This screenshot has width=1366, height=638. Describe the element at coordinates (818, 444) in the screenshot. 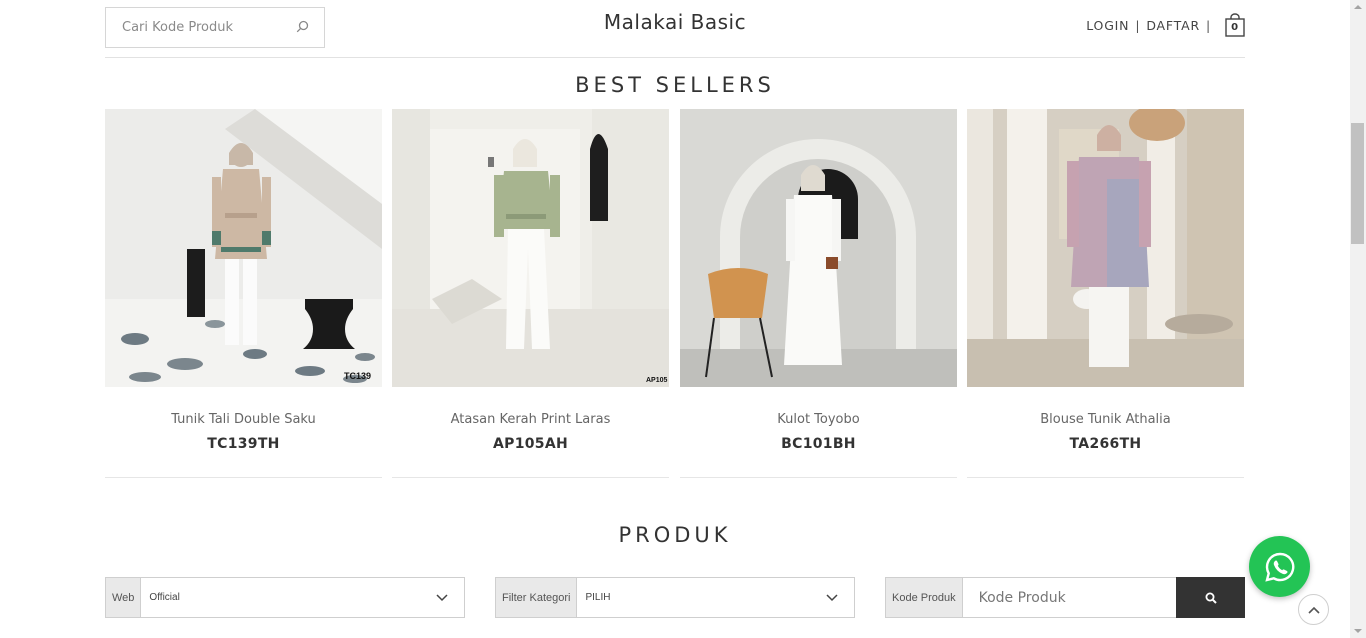

I see `product-code: BC101BH` at that location.